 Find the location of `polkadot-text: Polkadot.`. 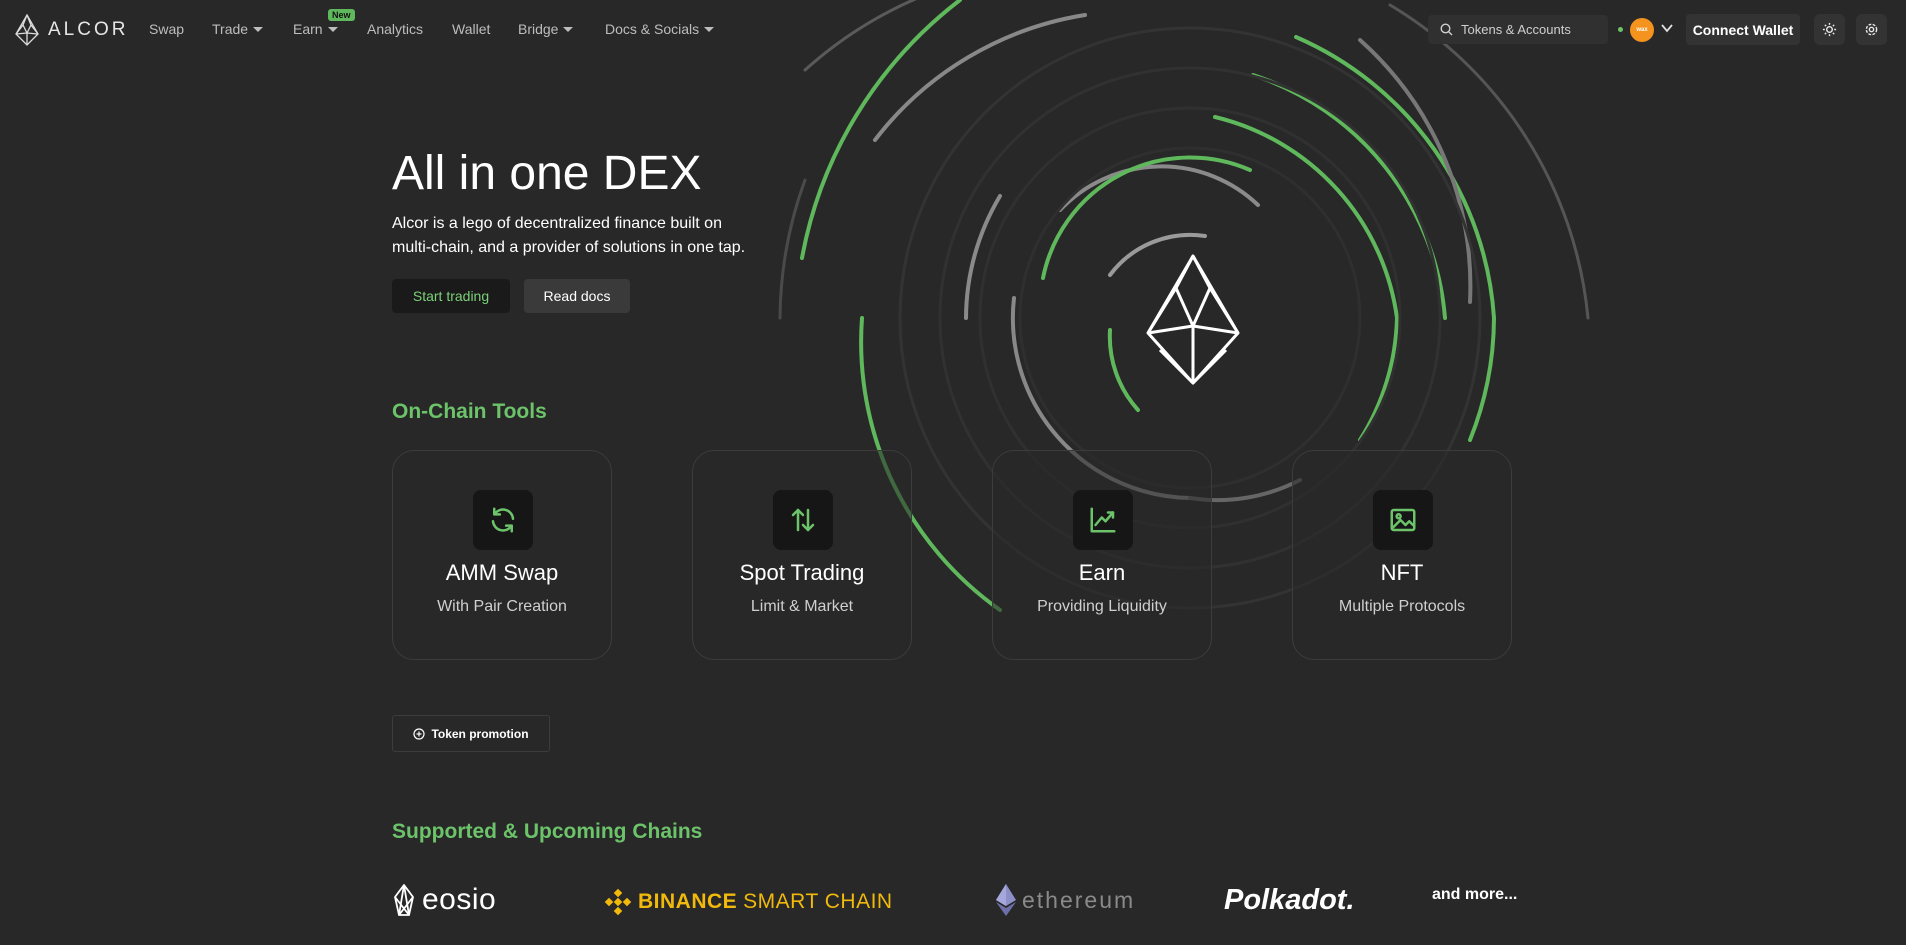

polkadot-text: Polkadot. is located at coordinates (1289, 900).